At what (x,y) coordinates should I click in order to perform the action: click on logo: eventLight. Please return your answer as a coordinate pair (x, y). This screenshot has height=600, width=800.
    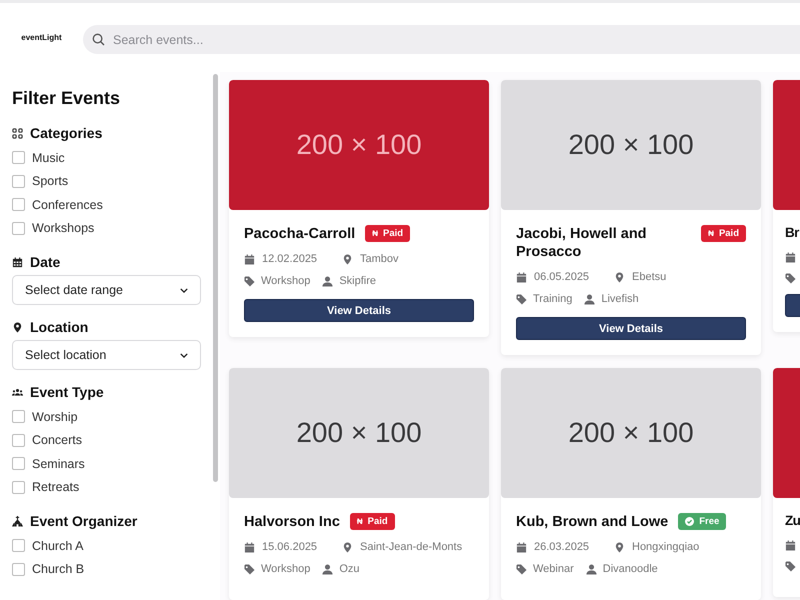
    Looking at the image, I should click on (41, 37).